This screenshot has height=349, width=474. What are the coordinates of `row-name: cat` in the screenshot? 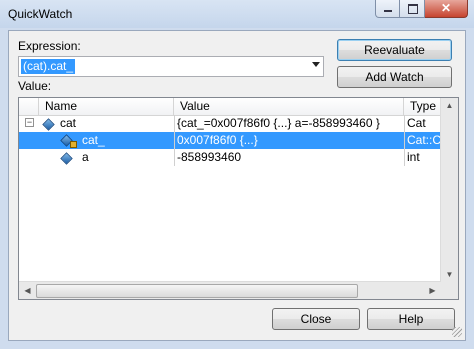 It's located at (68, 123).